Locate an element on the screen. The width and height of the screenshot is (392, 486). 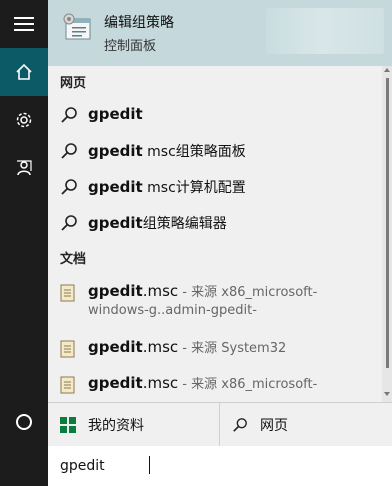
web-result-label: gpedit is located at coordinates (115, 114).